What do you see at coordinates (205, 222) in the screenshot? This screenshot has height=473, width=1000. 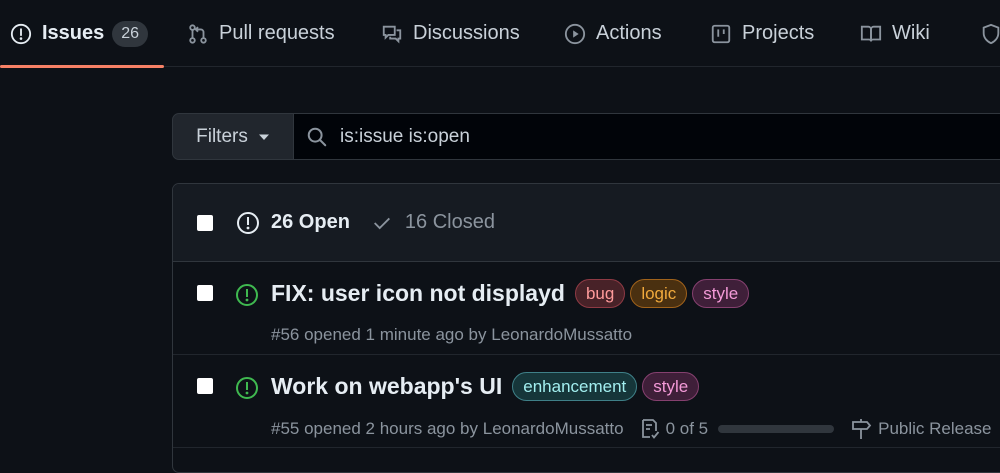 I see `select-all-checkbox` at bounding box center [205, 222].